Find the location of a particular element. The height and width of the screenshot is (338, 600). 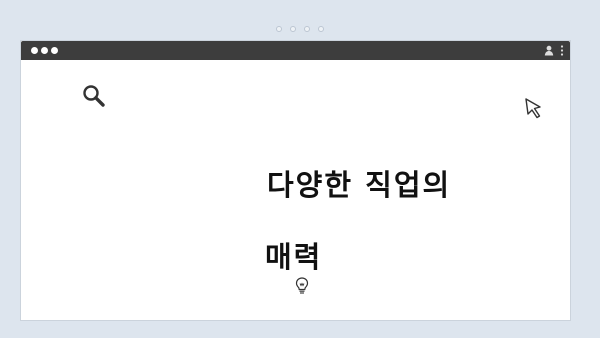

kebab-menu-icon is located at coordinates (562, 50).